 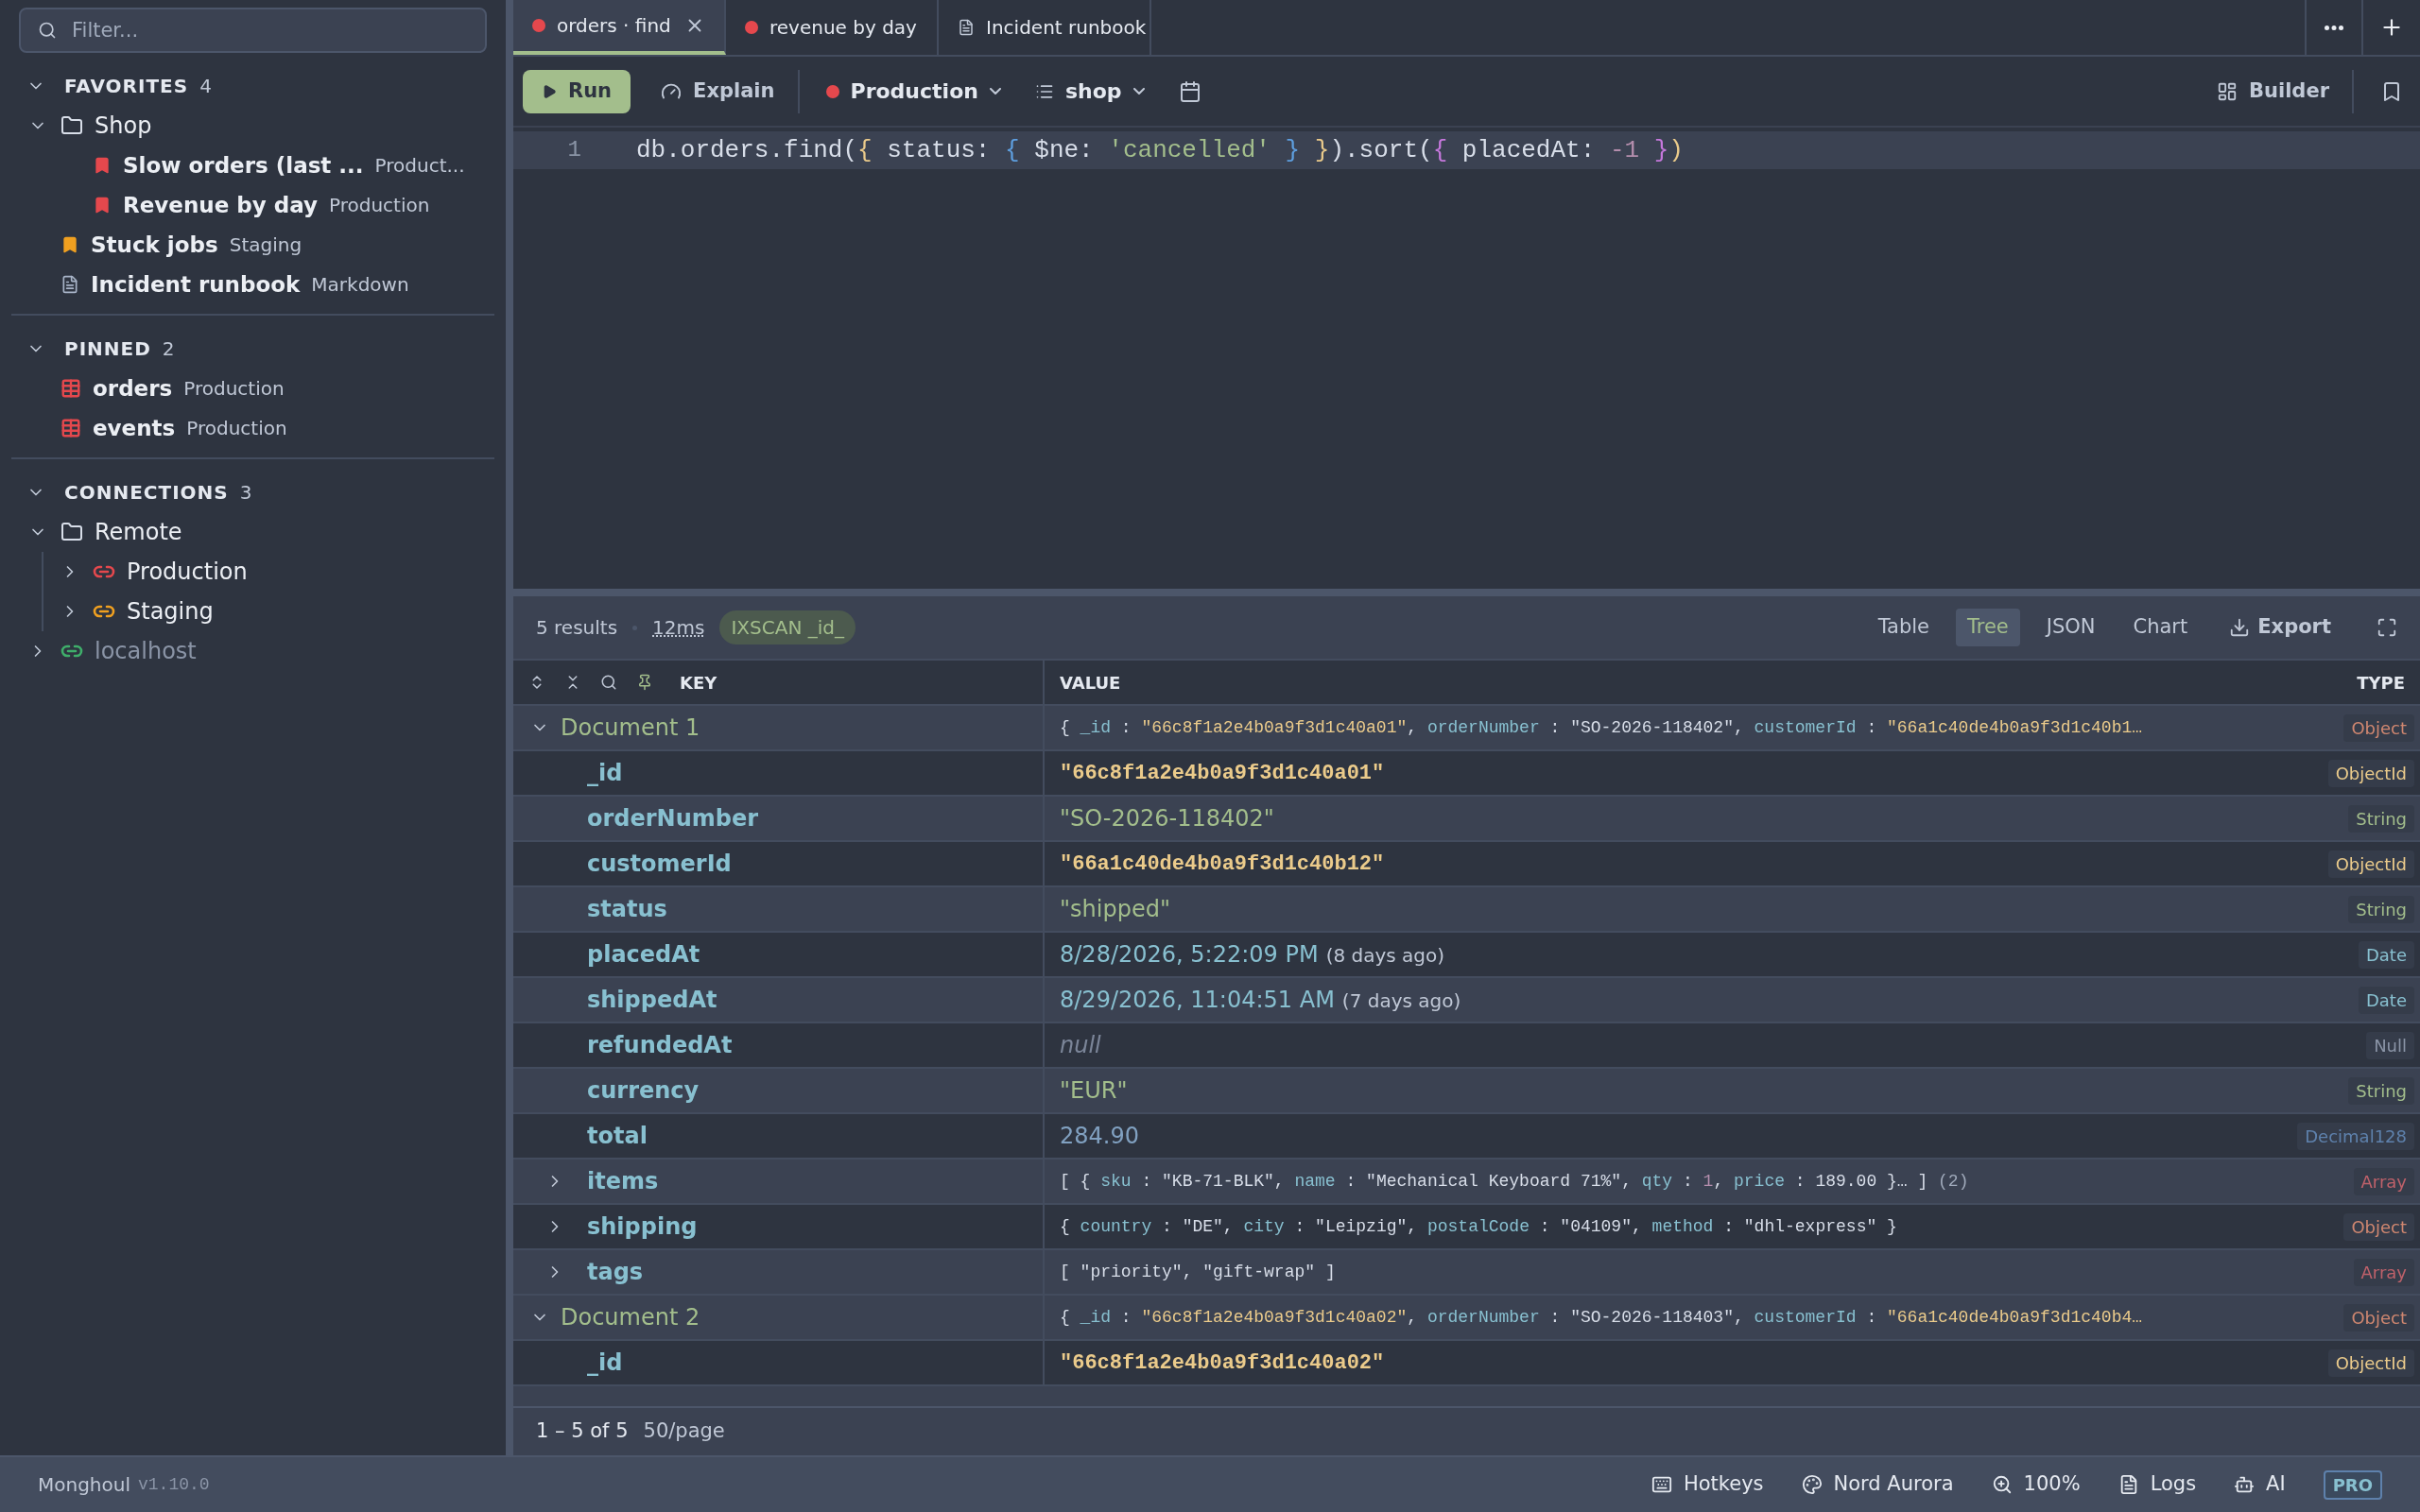 What do you see at coordinates (2281, 91) in the screenshot?
I see `builder-button: Builder` at bounding box center [2281, 91].